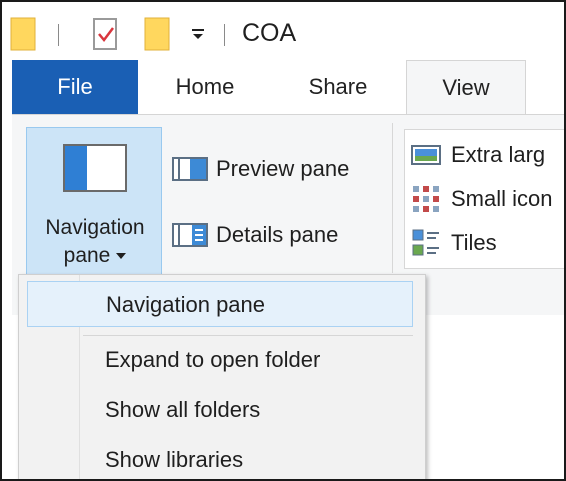 The width and height of the screenshot is (566, 481). What do you see at coordinates (205, 87) in the screenshot?
I see `tab-home: Home` at bounding box center [205, 87].